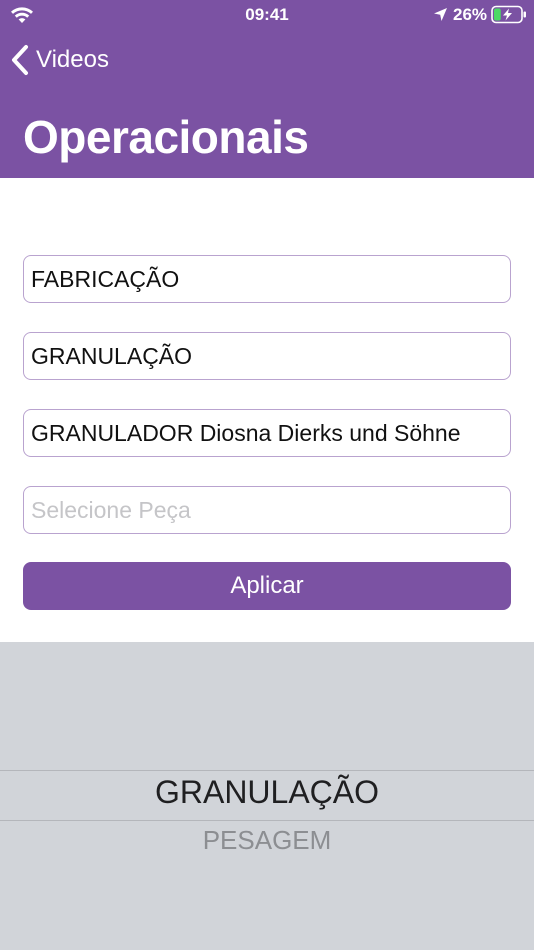 The height and width of the screenshot is (950, 534). What do you see at coordinates (497, 14) in the screenshot?
I see `battery-level-fill` at bounding box center [497, 14].